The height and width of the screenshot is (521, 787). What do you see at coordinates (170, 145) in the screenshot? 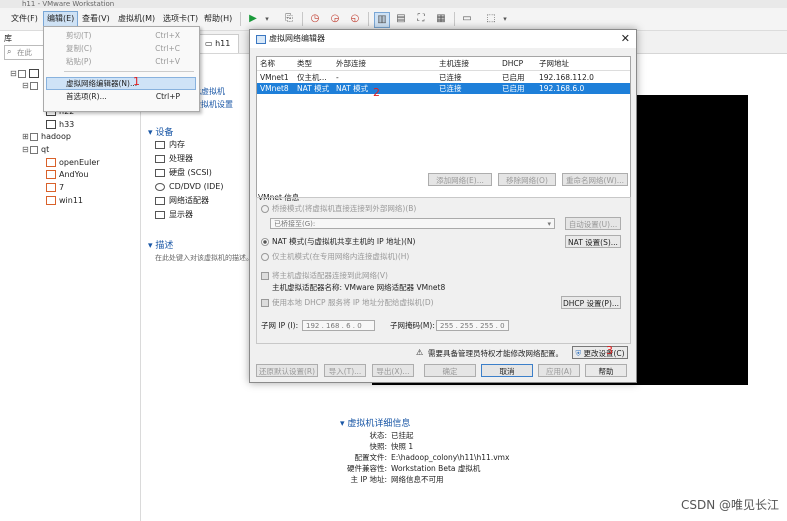
I see `device-memory: 内存` at bounding box center [170, 145].